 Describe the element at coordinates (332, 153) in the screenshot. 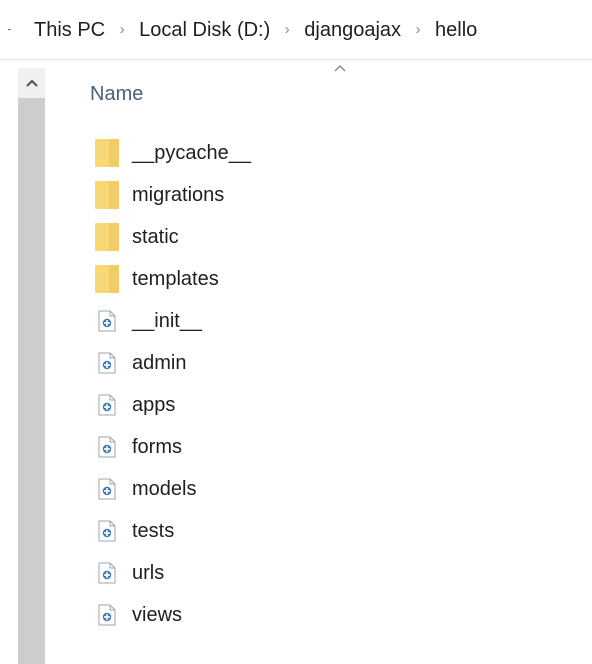

I see `folder-list-item: __pycache__` at that location.